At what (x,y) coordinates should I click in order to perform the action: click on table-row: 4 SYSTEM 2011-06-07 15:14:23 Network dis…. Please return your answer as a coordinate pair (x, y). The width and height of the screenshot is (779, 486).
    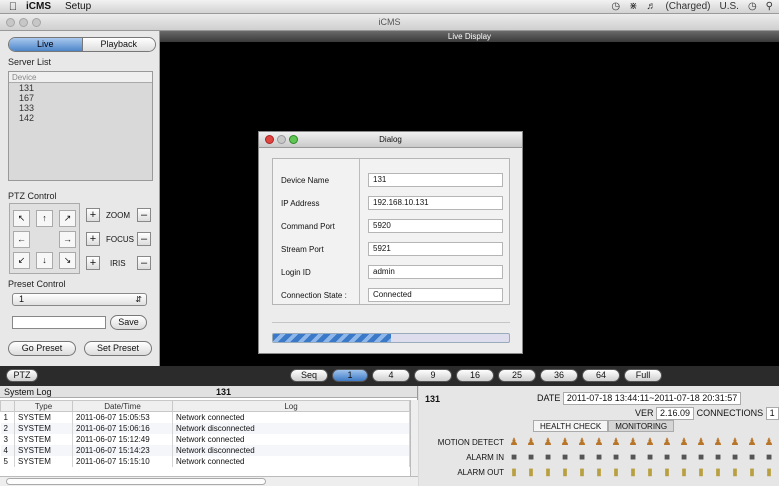
    Looking at the image, I should click on (205, 450).